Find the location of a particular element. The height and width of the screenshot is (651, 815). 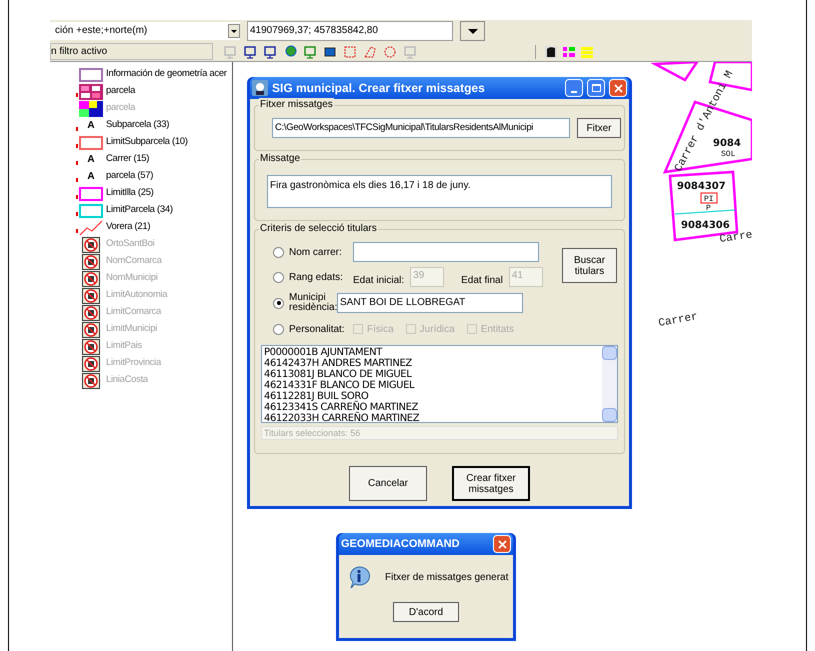

legend-item: A Carrer (15) is located at coordinates (155, 159).